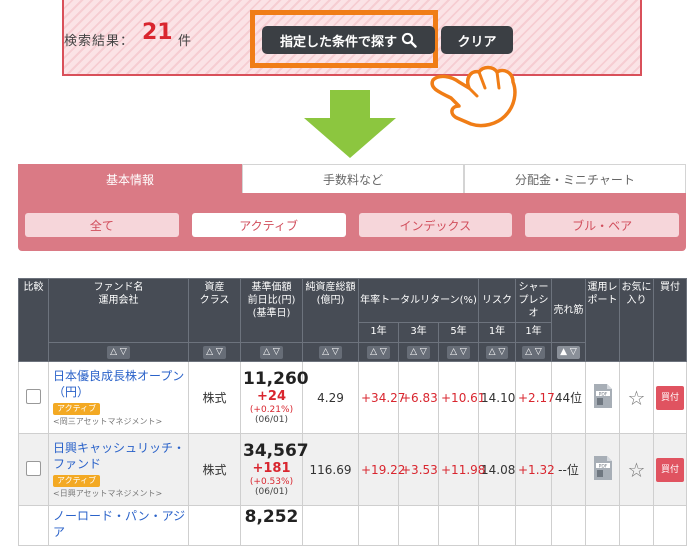 The height and width of the screenshot is (546, 700). Describe the element at coordinates (381, 469) in the screenshot. I see `return-1y: +19.22` at that location.